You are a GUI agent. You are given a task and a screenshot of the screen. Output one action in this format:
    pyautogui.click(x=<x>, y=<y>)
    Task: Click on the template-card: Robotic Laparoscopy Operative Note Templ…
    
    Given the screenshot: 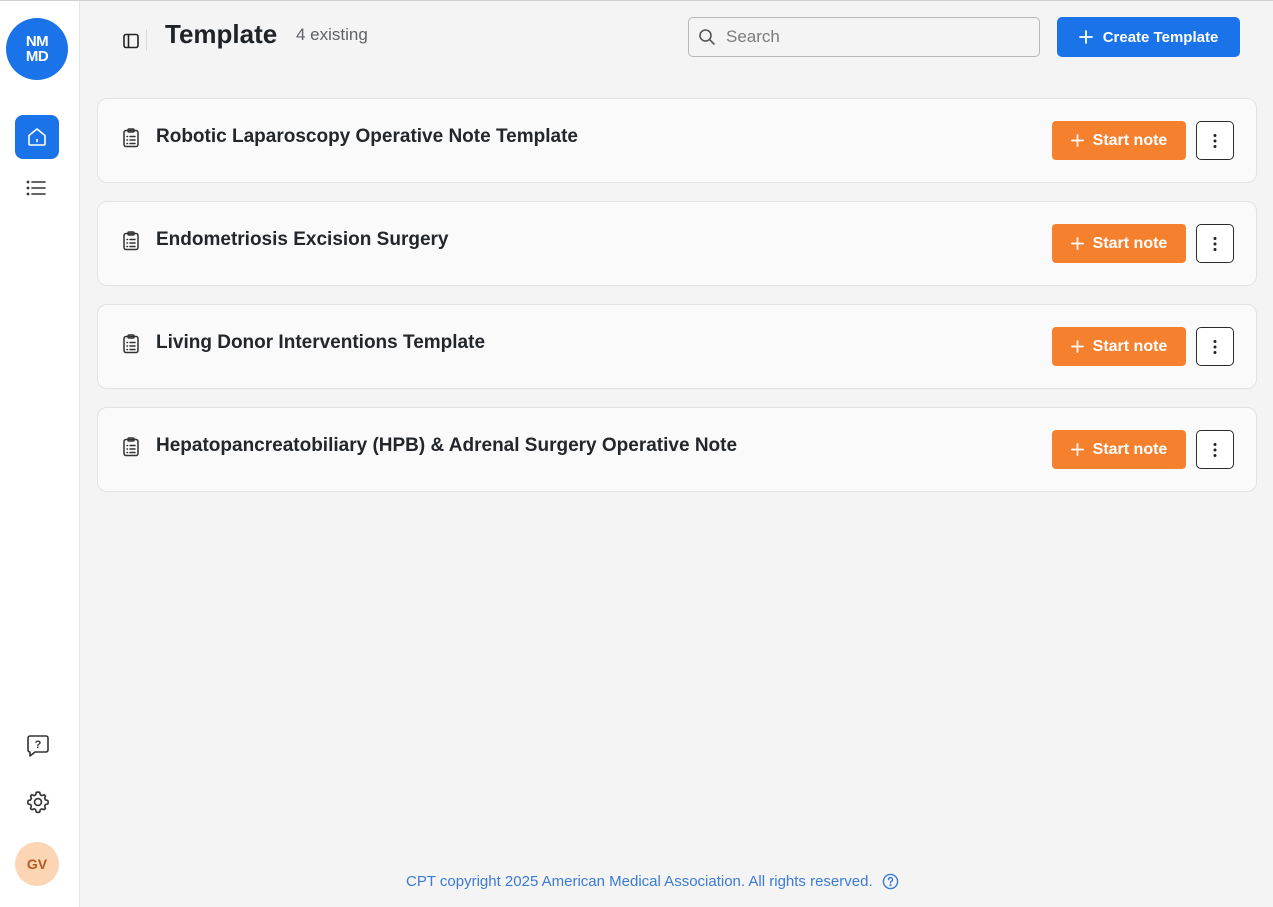 What is the action you would take?
    pyautogui.click(x=677, y=140)
    